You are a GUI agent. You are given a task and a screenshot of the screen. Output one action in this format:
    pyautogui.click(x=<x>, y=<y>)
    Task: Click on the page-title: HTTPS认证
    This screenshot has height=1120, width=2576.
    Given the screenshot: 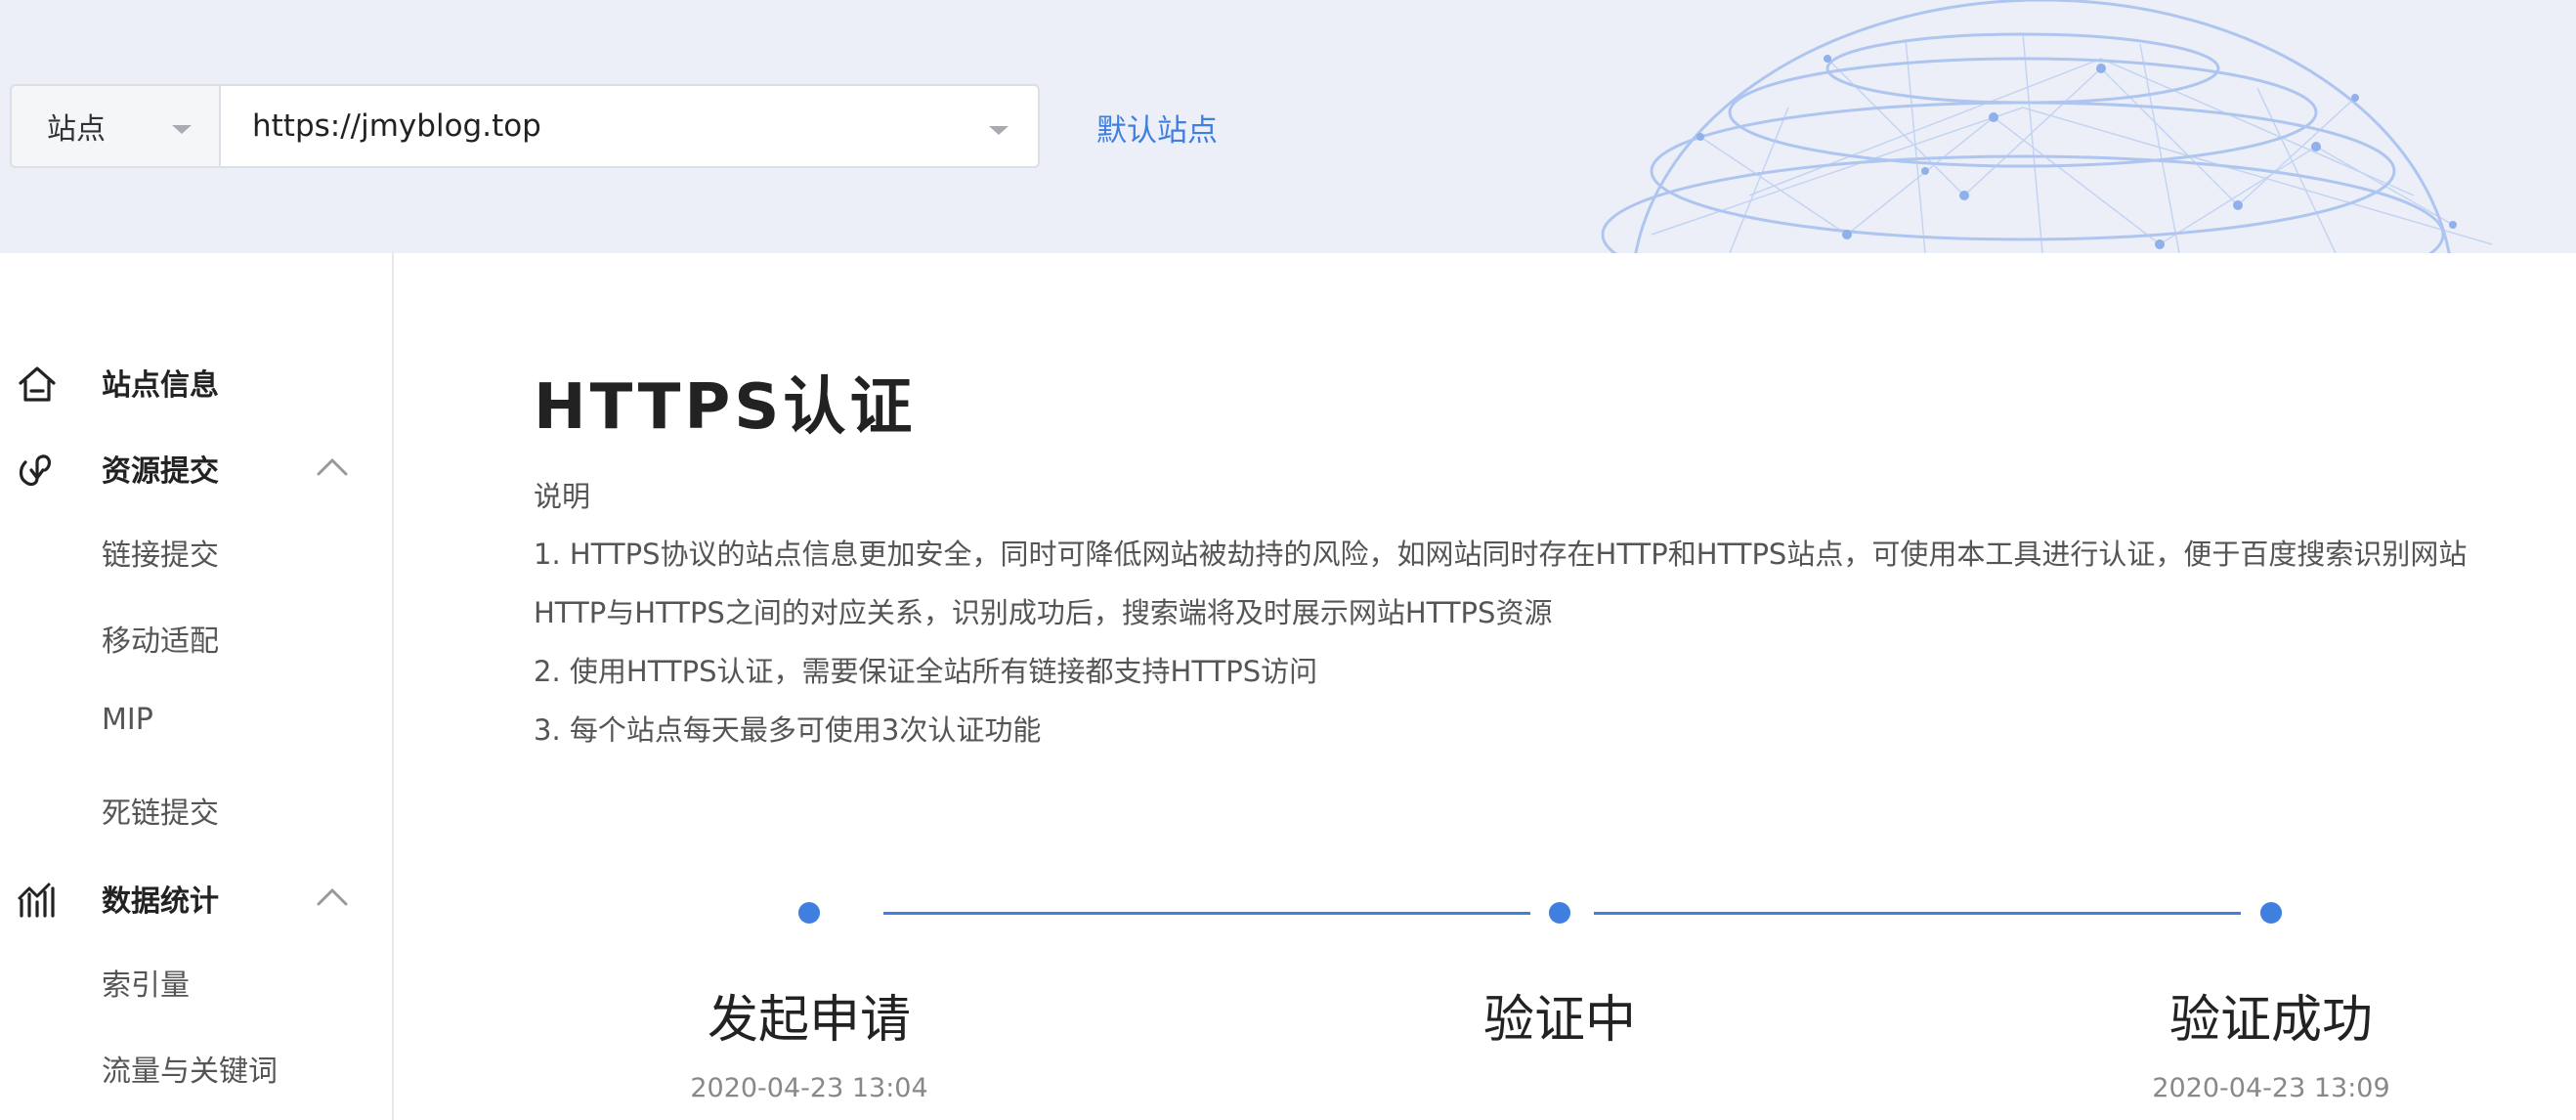 What is the action you would take?
    pyautogui.click(x=725, y=407)
    